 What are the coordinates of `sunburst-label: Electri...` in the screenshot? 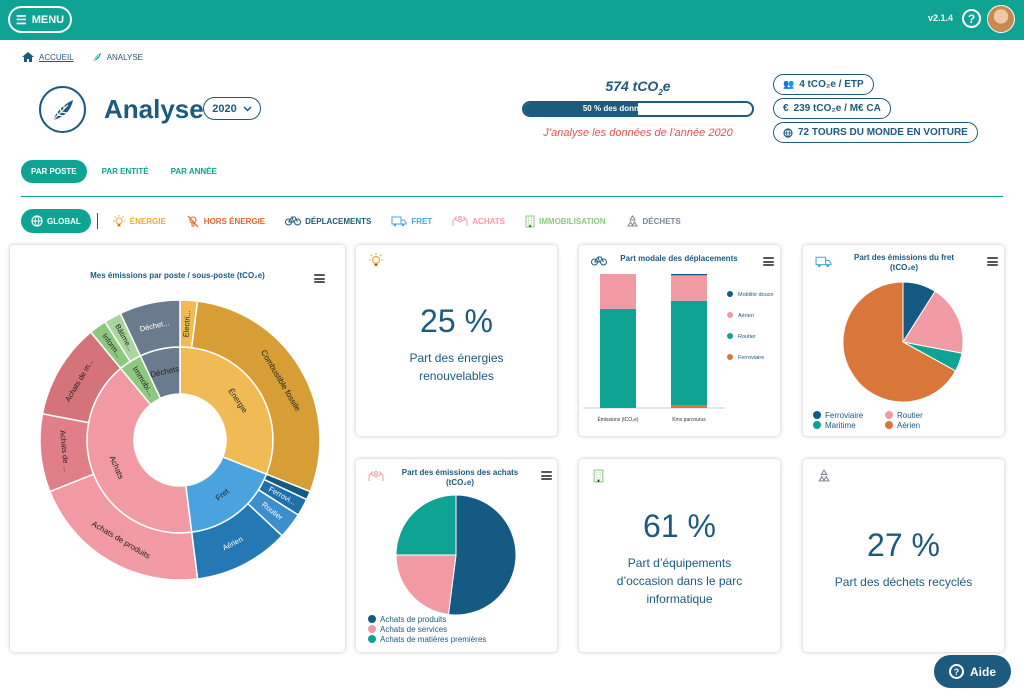 It's located at (186, 324).